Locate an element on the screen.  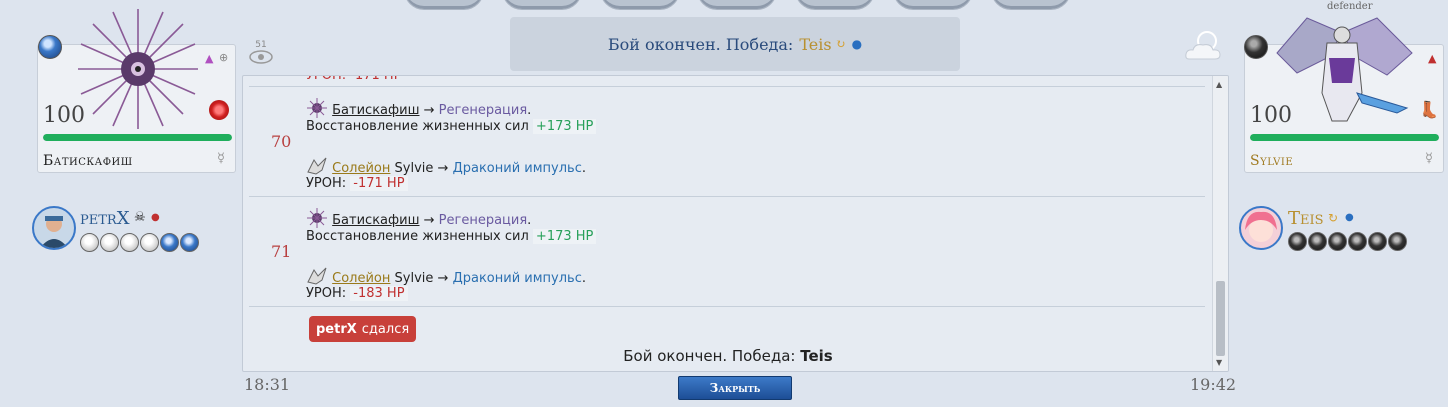
log-line: УРОН: -171 HP is located at coordinates (357, 183).